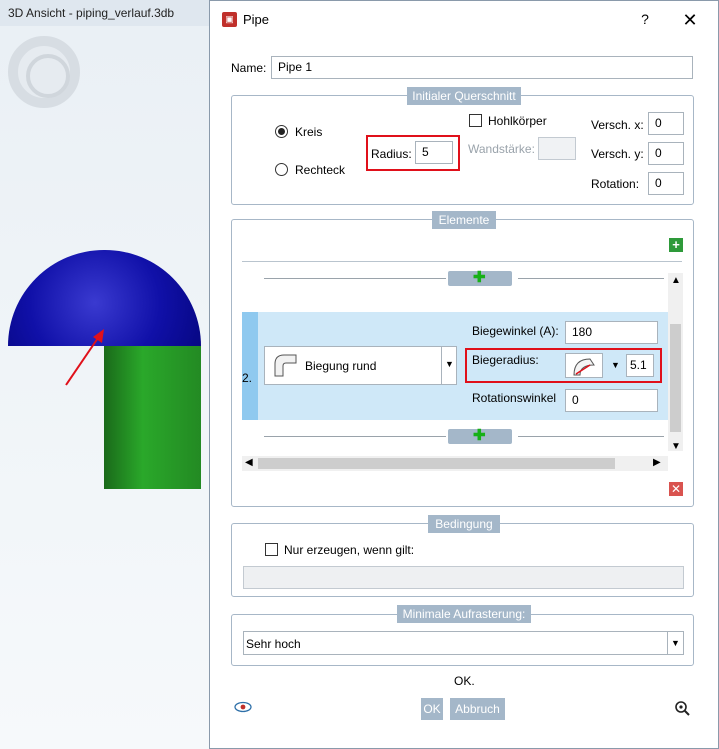 The height and width of the screenshot is (749, 719). Describe the element at coordinates (273, 644) in the screenshot. I see `rasterization-value: Sehr hoch` at that location.